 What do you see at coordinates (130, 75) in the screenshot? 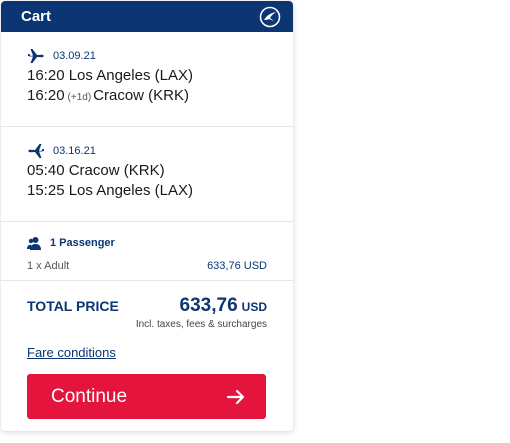
I see `departure-place: Los Angeles (LAX)` at bounding box center [130, 75].